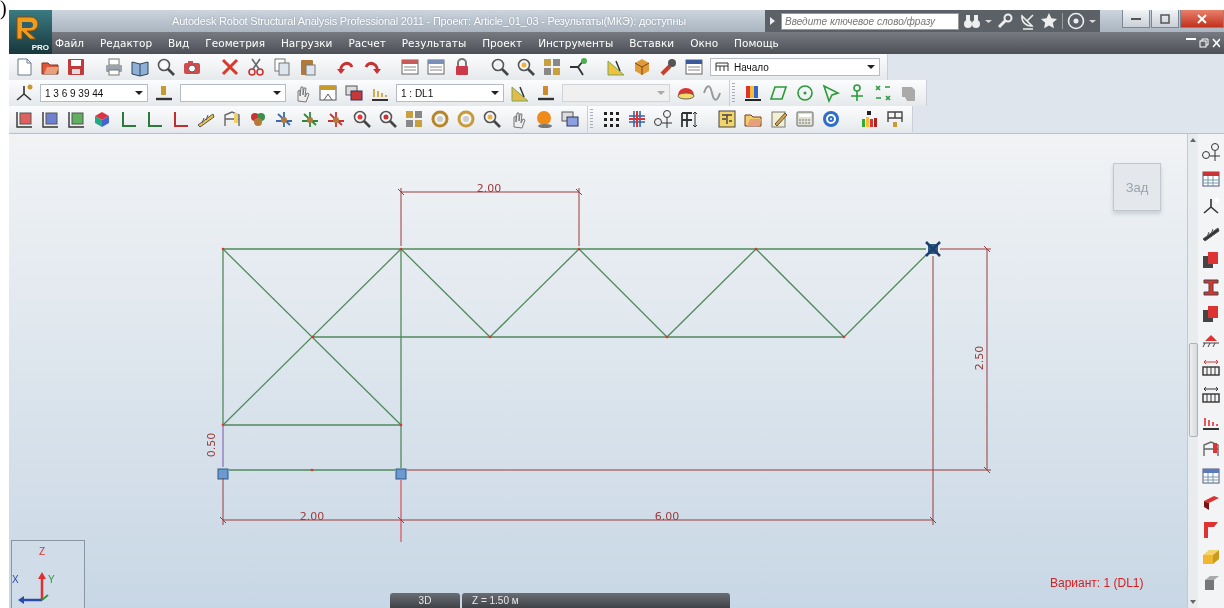  What do you see at coordinates (616, 67) in the screenshot?
I see `triangle-ruler-icon` at bounding box center [616, 67].